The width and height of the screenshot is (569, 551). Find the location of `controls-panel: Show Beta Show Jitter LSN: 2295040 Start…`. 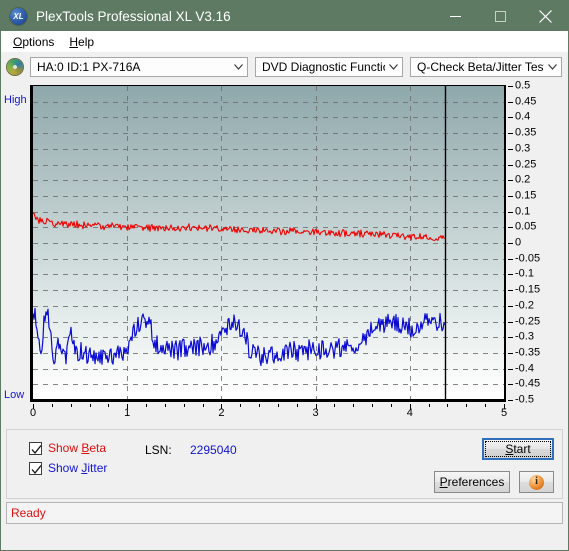

controls-panel: Show Beta Show Jitter LSN: 2295040 Start… is located at coordinates (284, 464).